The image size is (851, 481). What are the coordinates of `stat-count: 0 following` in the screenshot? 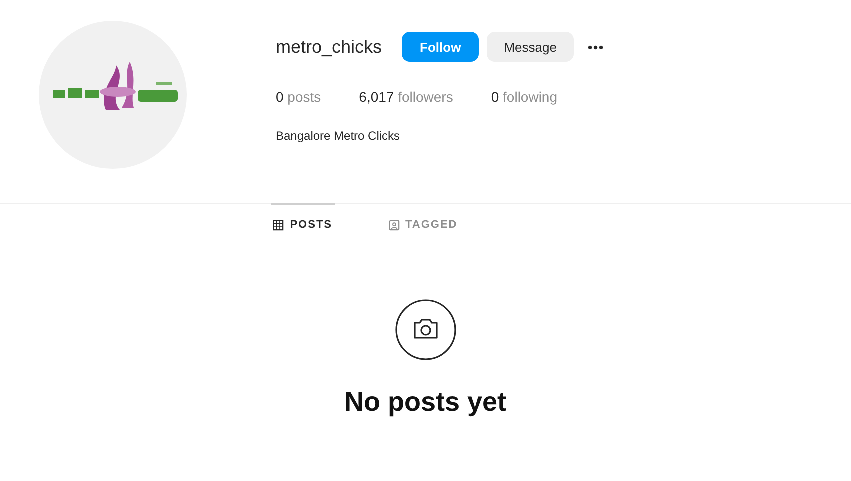 It's located at (524, 97).